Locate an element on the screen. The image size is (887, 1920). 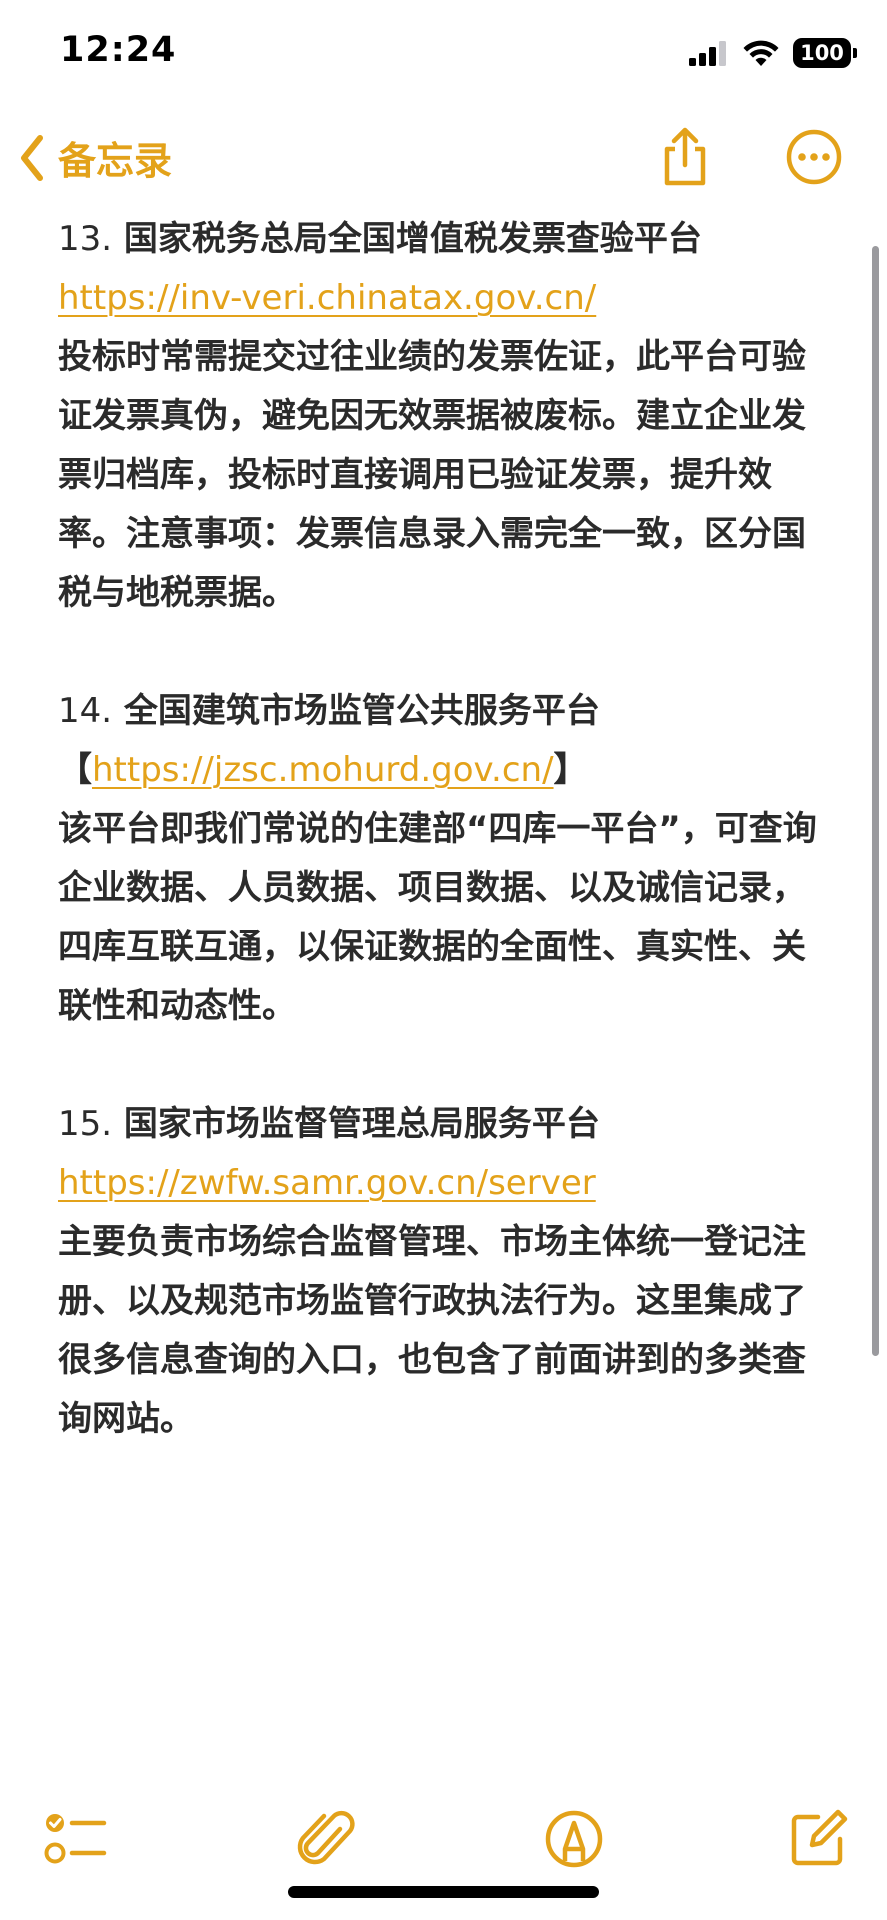
note-item-title: 13. 国家税务总局全国增值税发票查验平台 is located at coordinates (448, 239).